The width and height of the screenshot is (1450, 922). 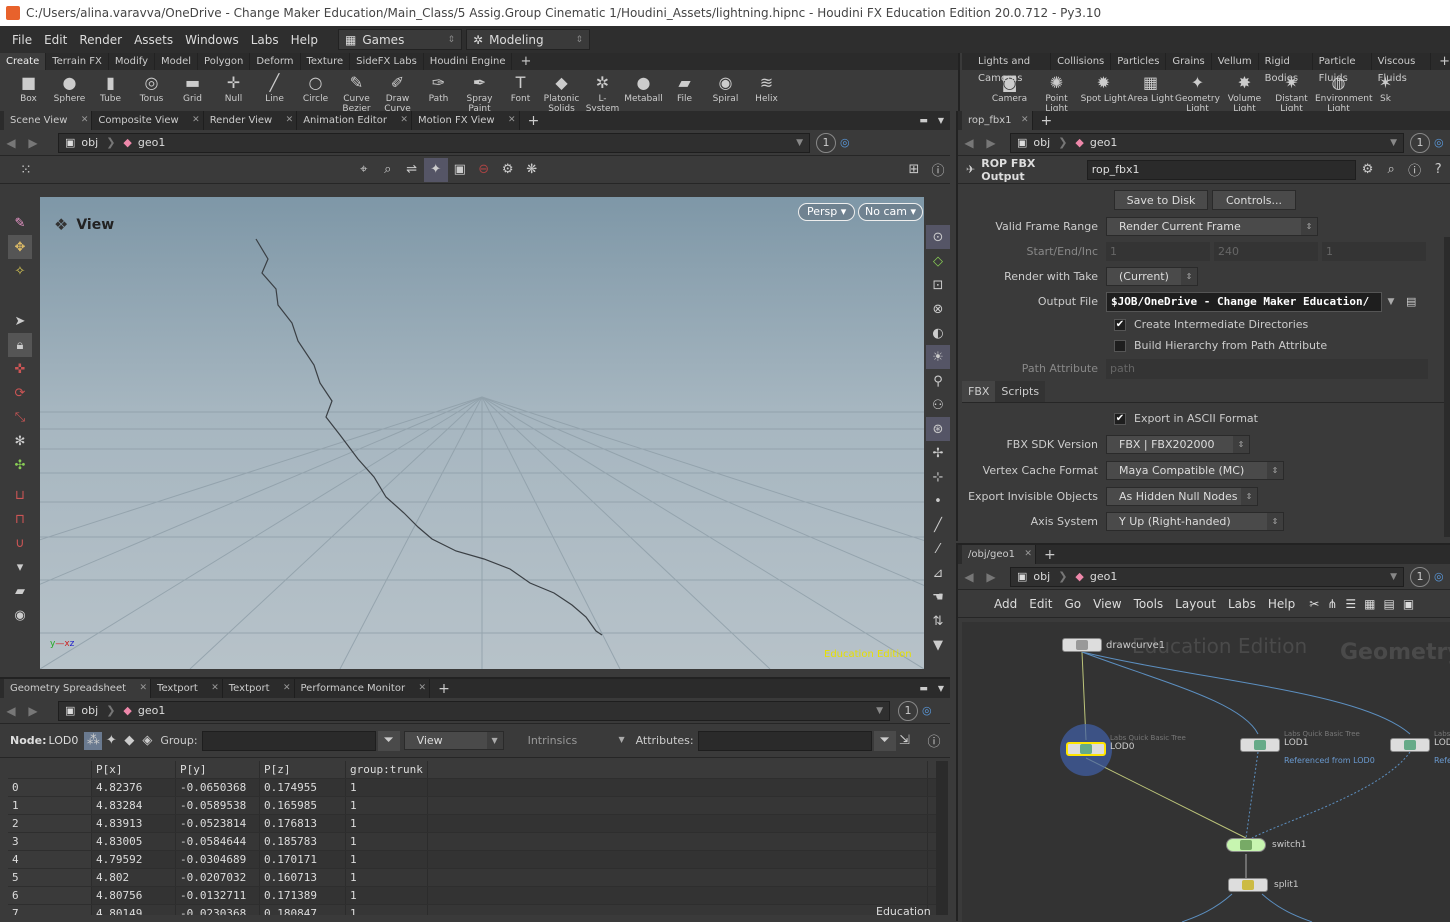 What do you see at coordinates (356, 93) in the screenshot?
I see `tool-curve-bezier: ✎ Curve Bezier` at bounding box center [356, 93].